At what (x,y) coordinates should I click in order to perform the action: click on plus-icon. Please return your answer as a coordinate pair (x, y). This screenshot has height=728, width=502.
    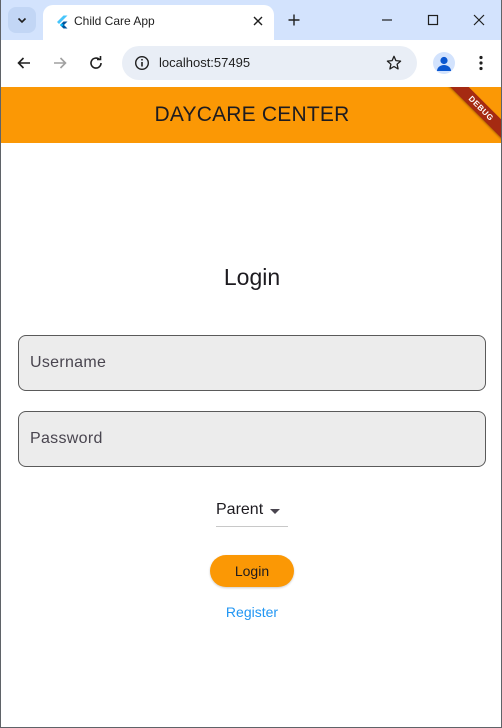
    Looking at the image, I should click on (294, 20).